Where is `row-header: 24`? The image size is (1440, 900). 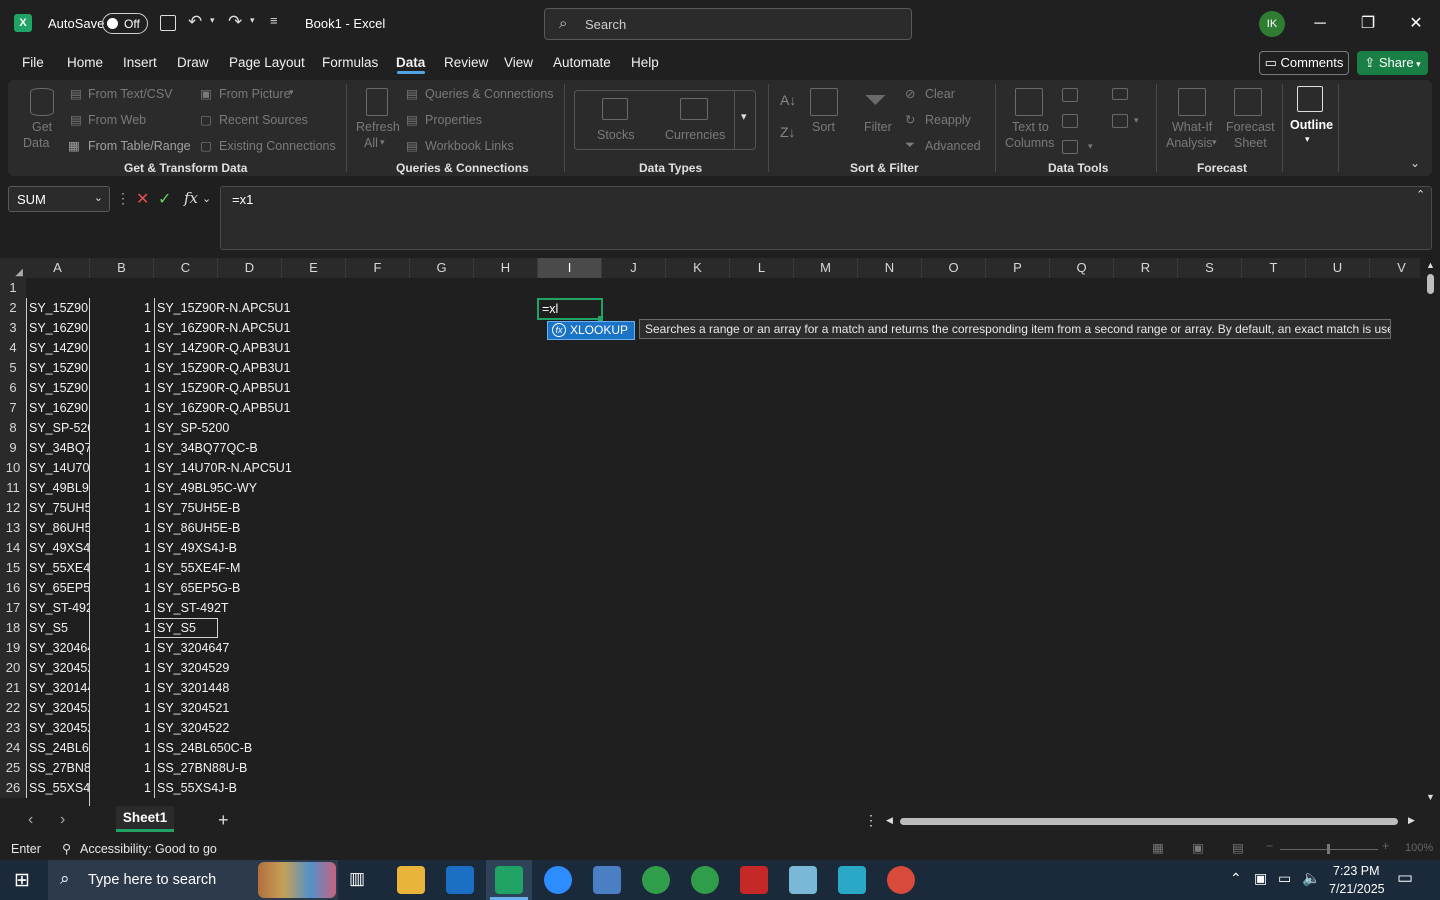
row-header: 24 is located at coordinates (13, 748).